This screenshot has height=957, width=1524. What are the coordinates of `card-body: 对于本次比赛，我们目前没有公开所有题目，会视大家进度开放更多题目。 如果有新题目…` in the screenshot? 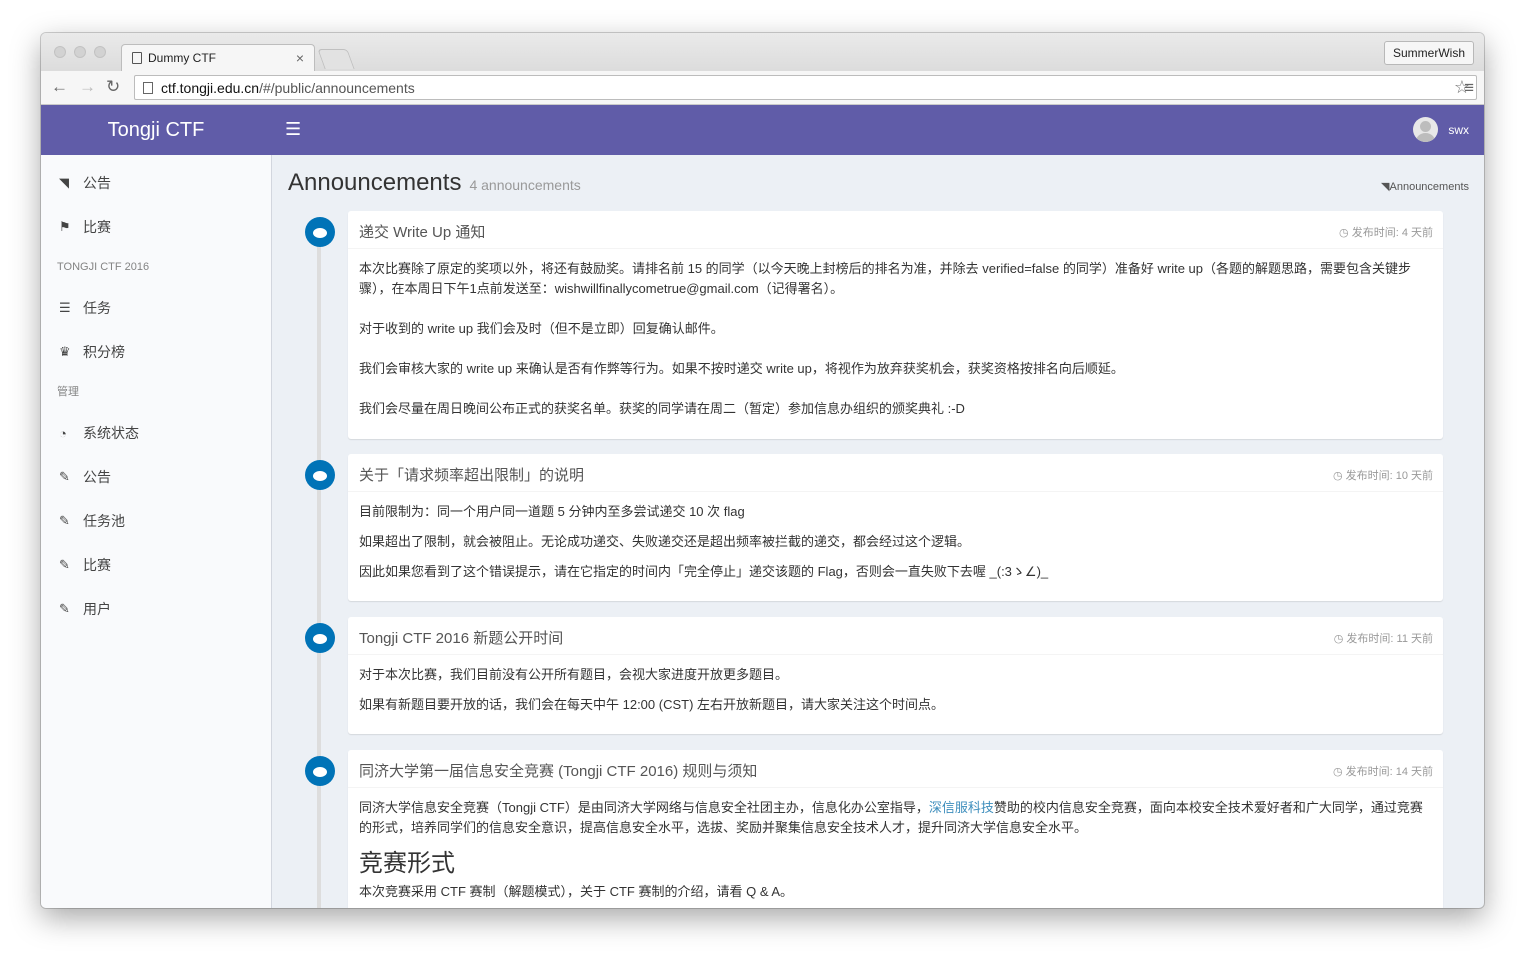 It's located at (895, 696).